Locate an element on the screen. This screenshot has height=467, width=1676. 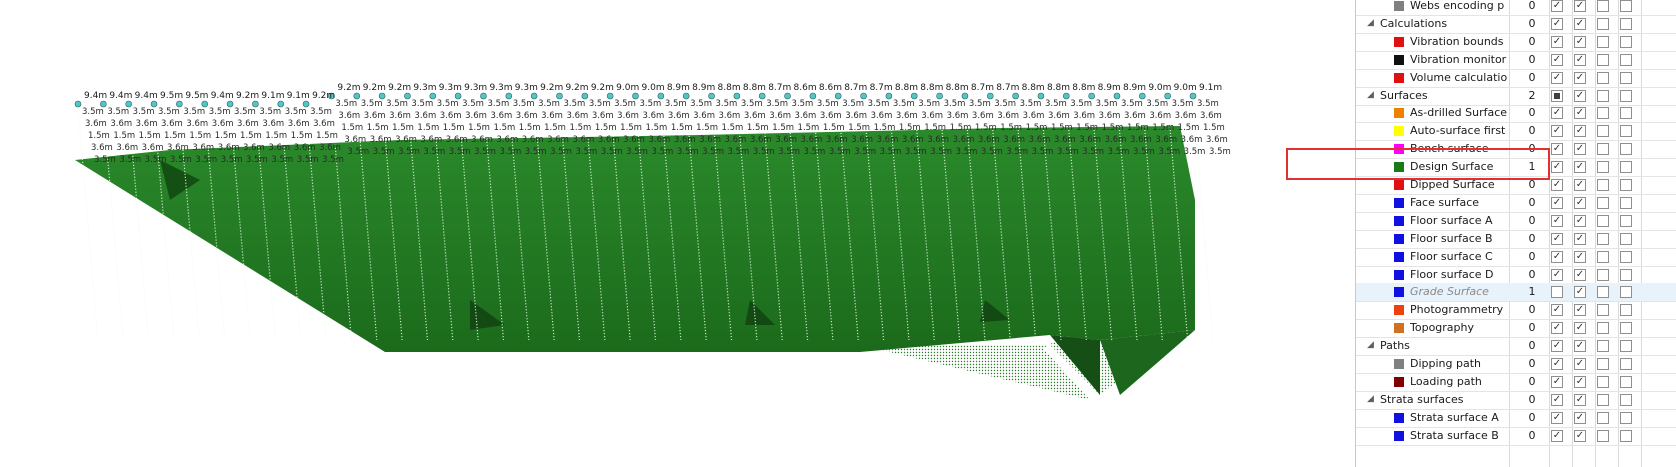
layer-row: Vibration bounds 0 ✓ ✓ is located at coordinates (1516, 42).